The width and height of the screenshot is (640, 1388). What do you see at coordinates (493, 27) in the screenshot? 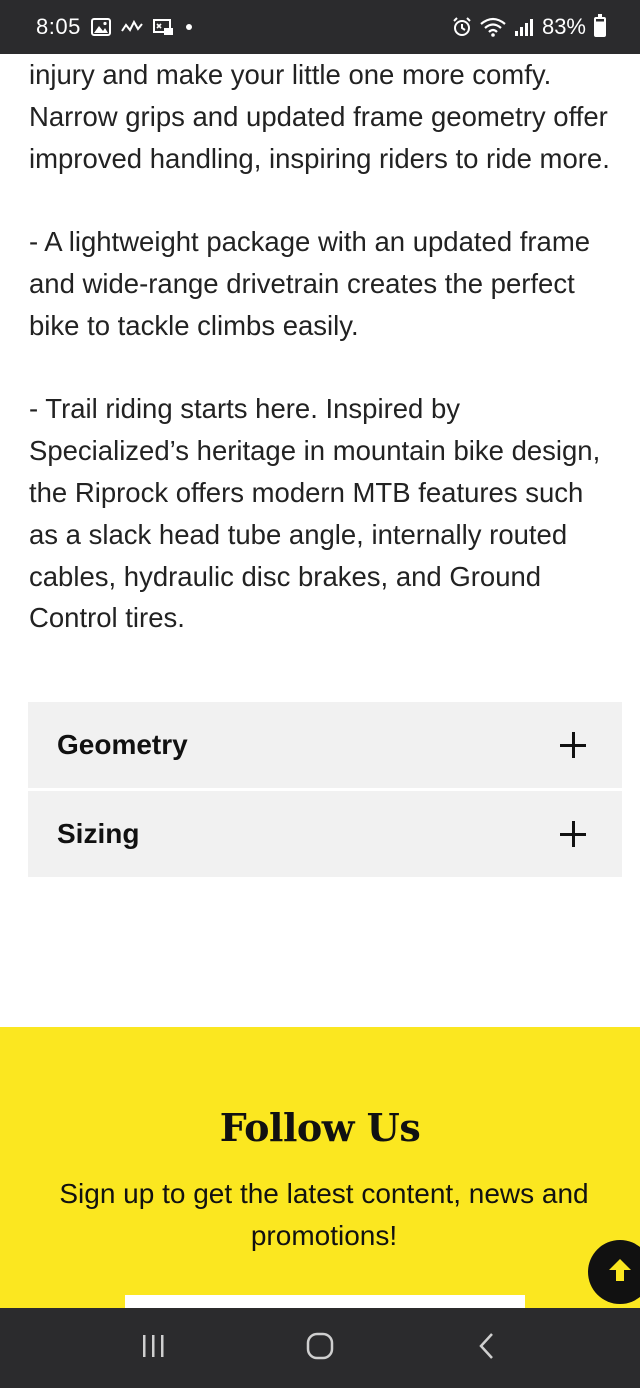
I see `wifi-icon` at bounding box center [493, 27].